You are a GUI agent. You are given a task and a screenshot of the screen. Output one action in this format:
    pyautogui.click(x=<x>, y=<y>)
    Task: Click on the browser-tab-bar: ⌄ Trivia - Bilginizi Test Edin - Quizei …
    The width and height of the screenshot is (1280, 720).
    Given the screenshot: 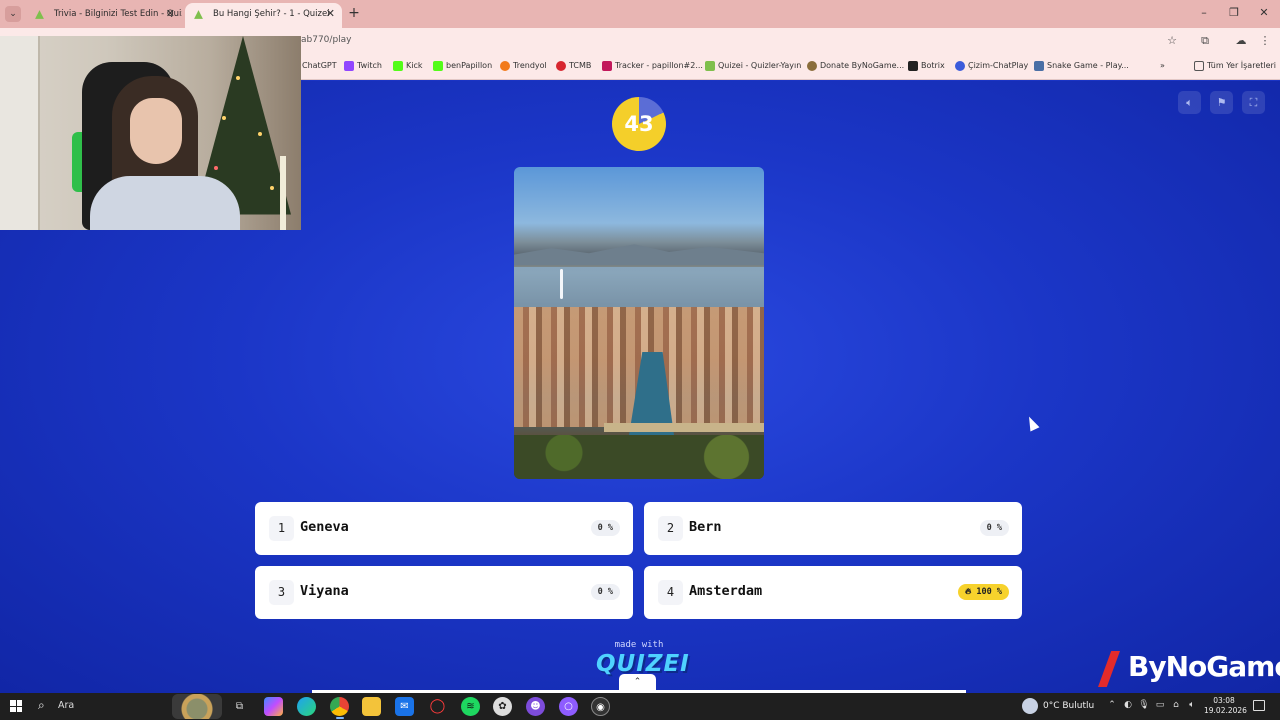 What is the action you would take?
    pyautogui.click(x=640, y=14)
    